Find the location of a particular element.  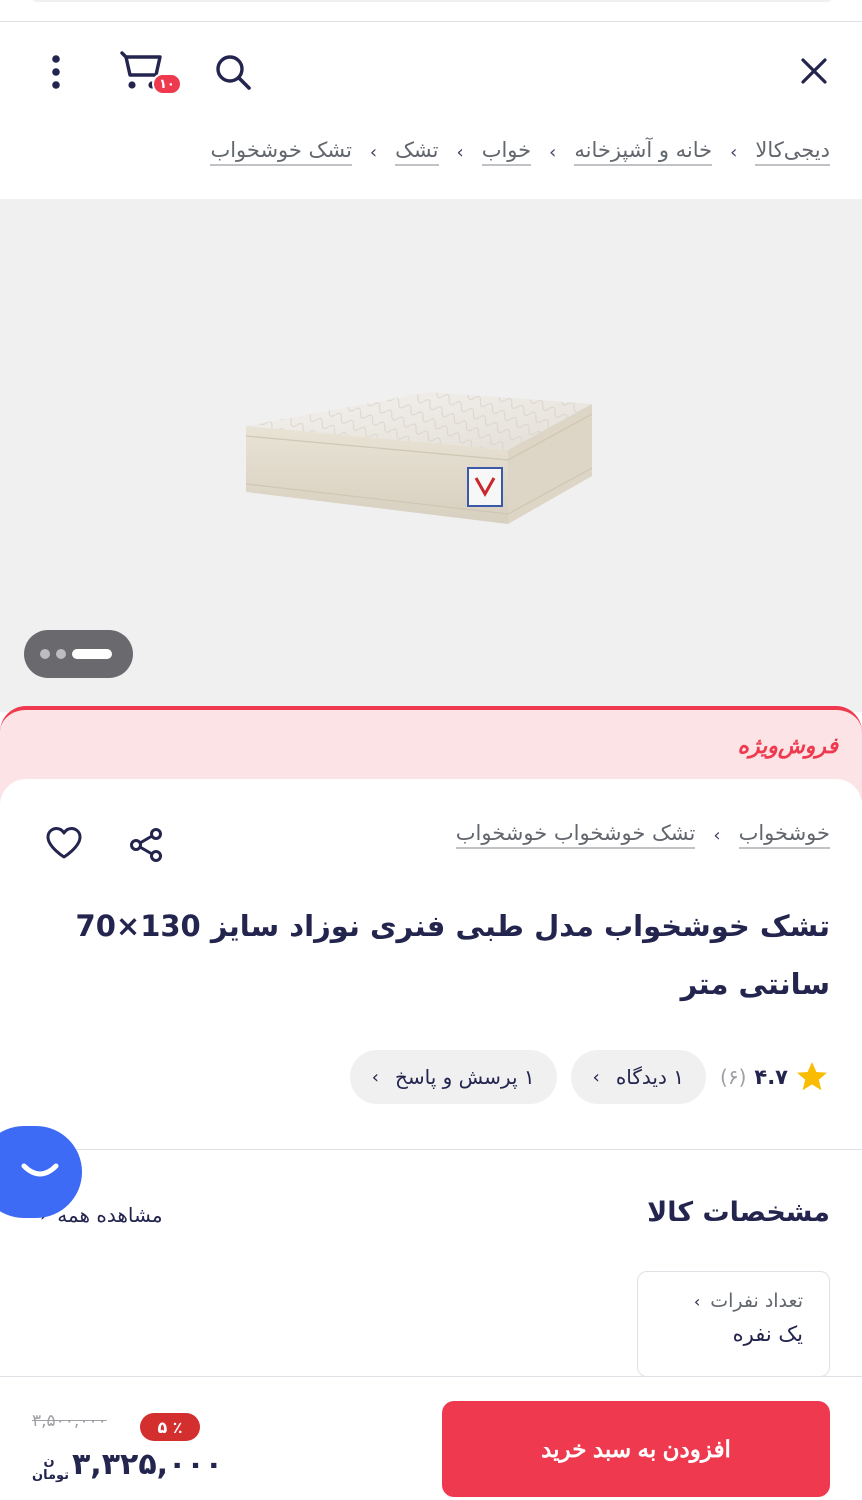

comments-chip: ۱ دیدگاه › is located at coordinates (638, 1077).